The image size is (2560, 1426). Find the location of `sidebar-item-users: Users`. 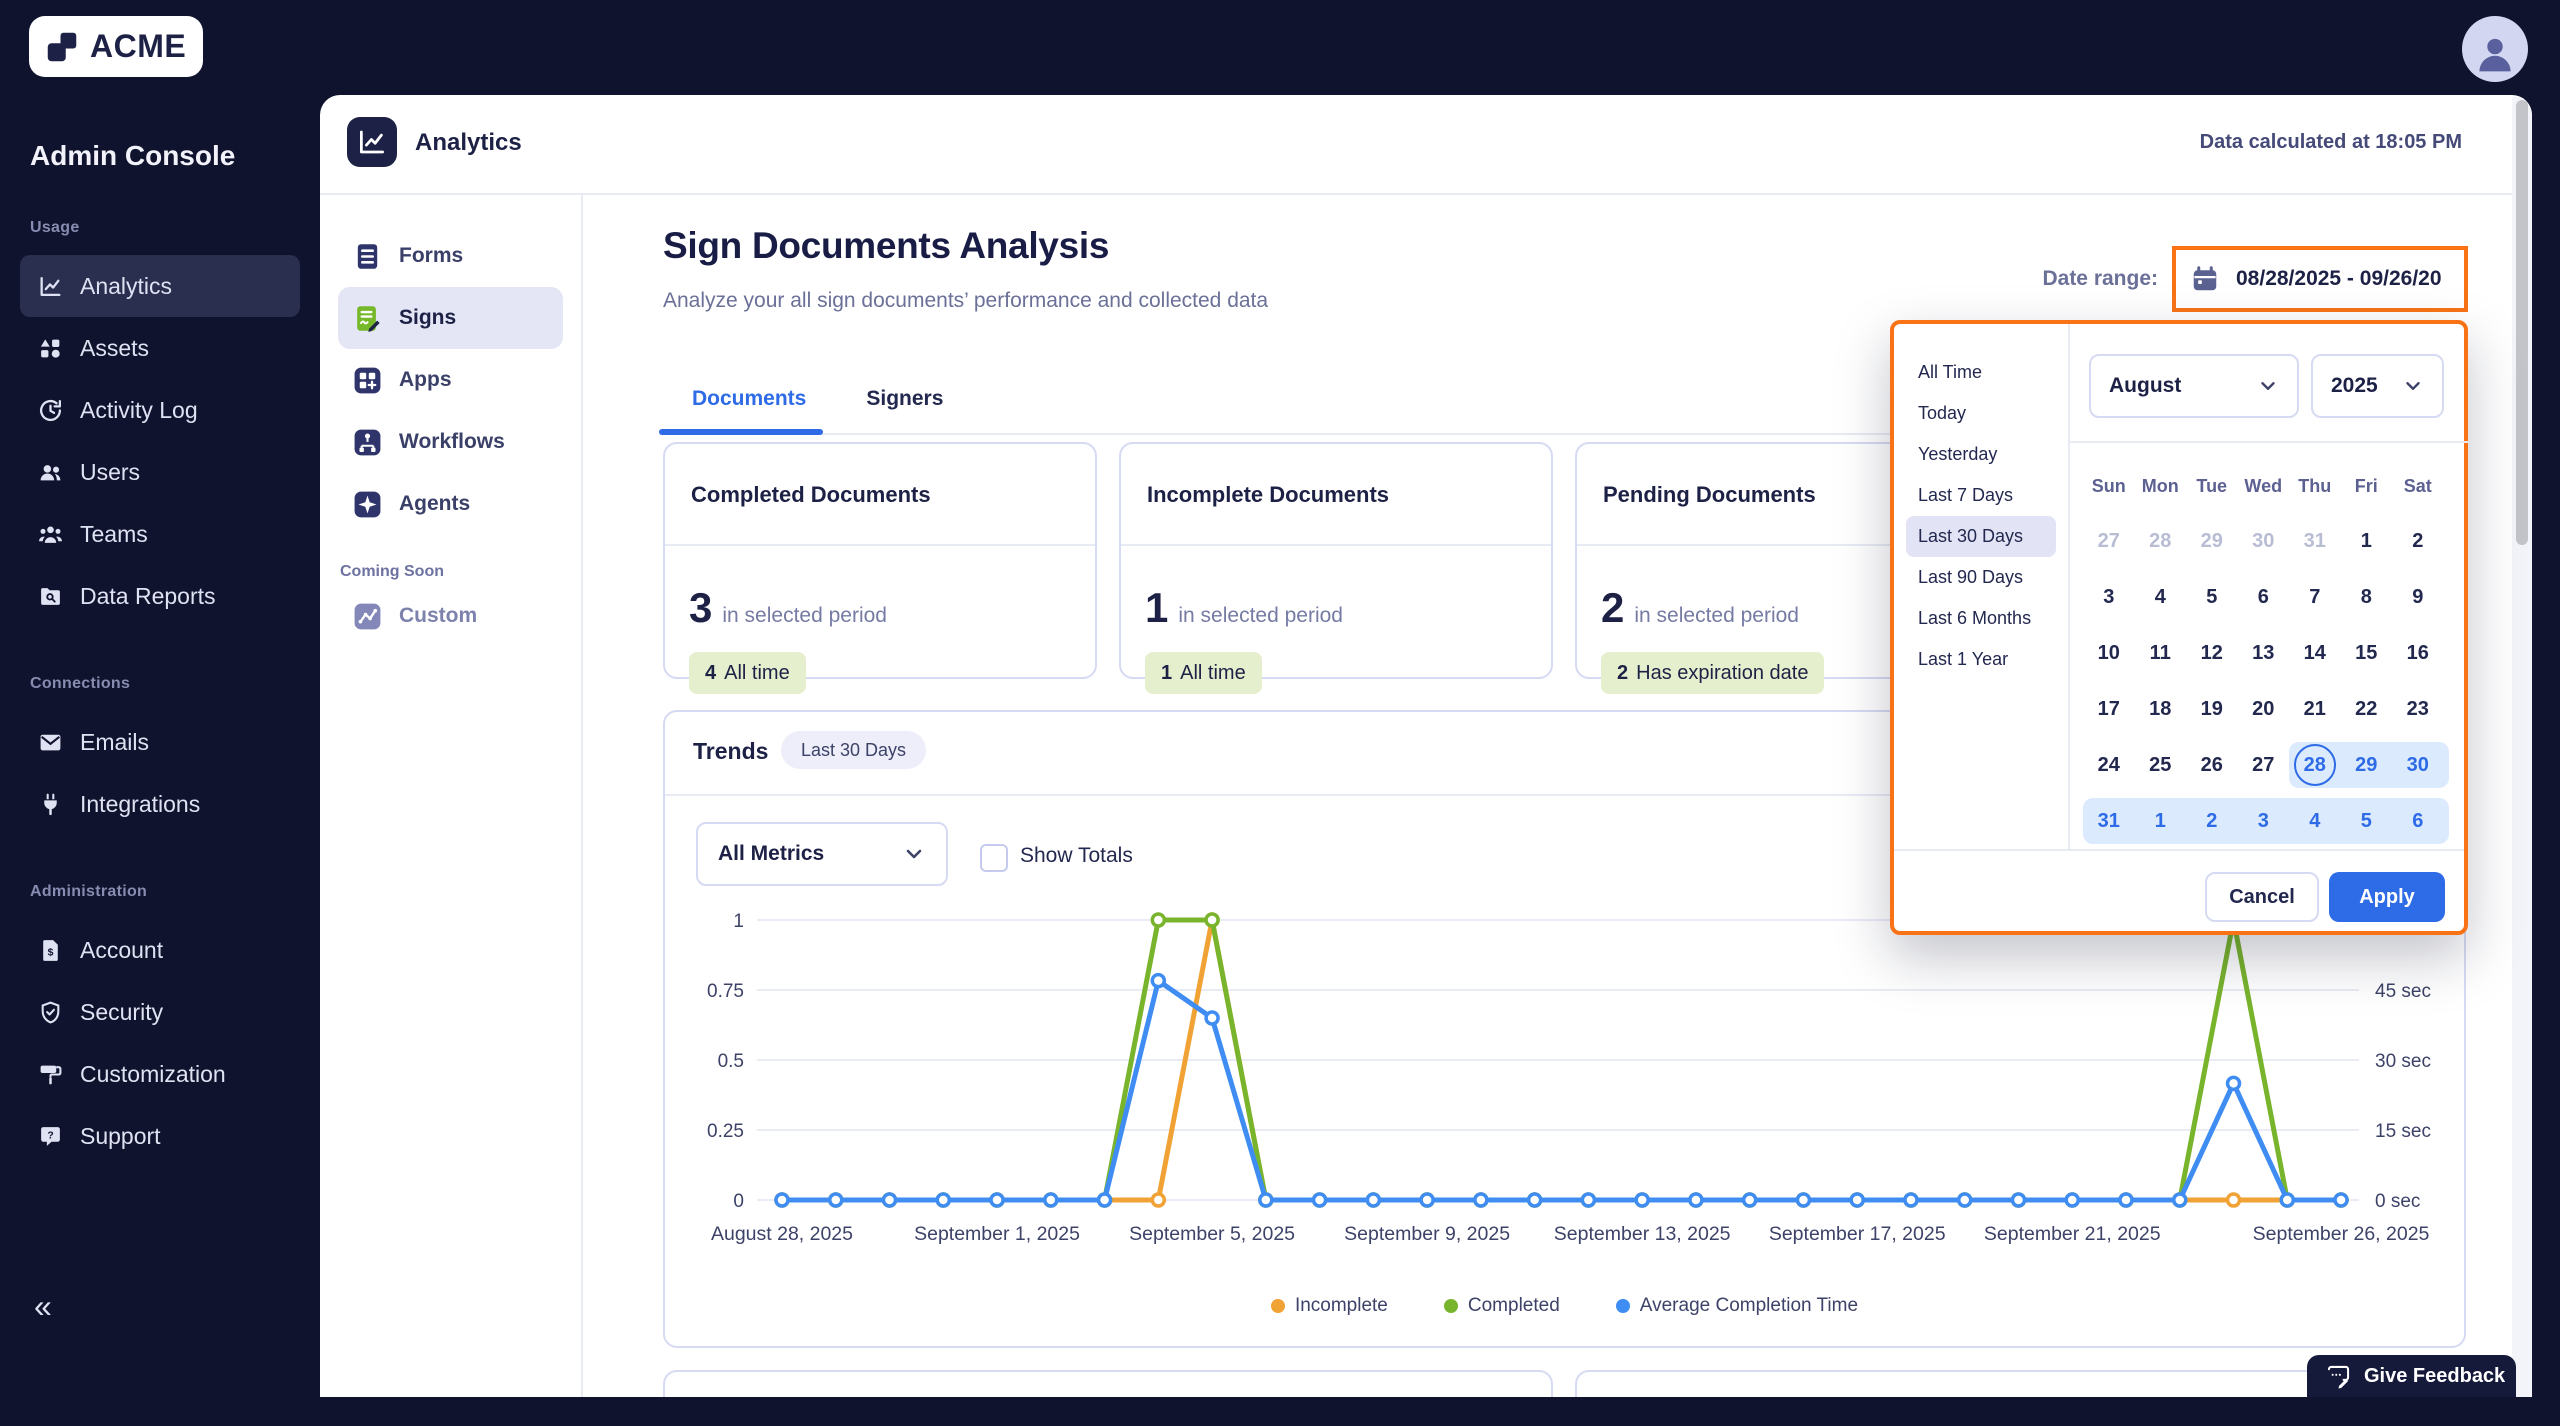

sidebar-item-users: Users is located at coordinates (160, 472).